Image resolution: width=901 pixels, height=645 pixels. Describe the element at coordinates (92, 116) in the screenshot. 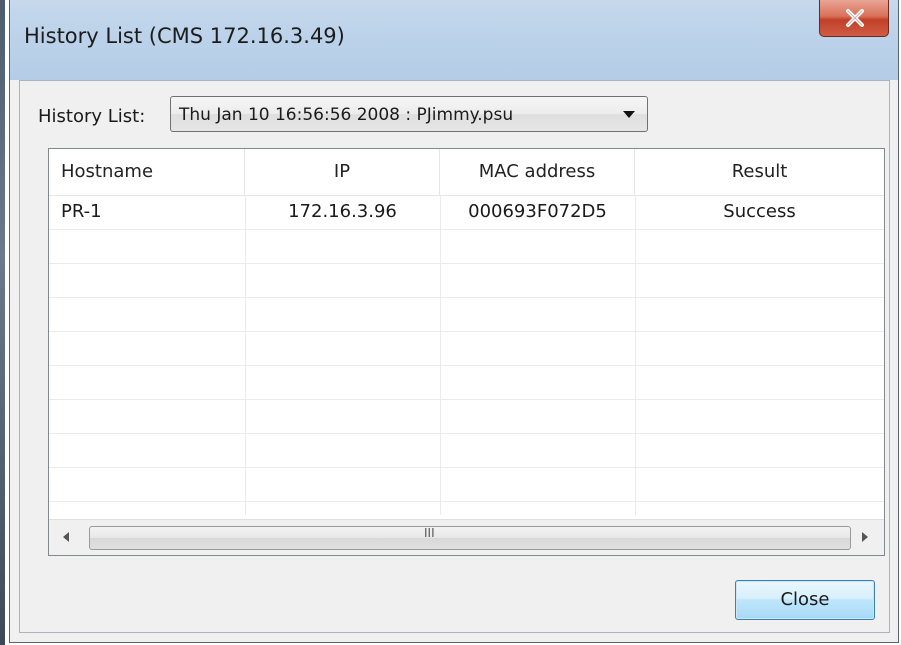

I see `history-list-label: History List:` at that location.